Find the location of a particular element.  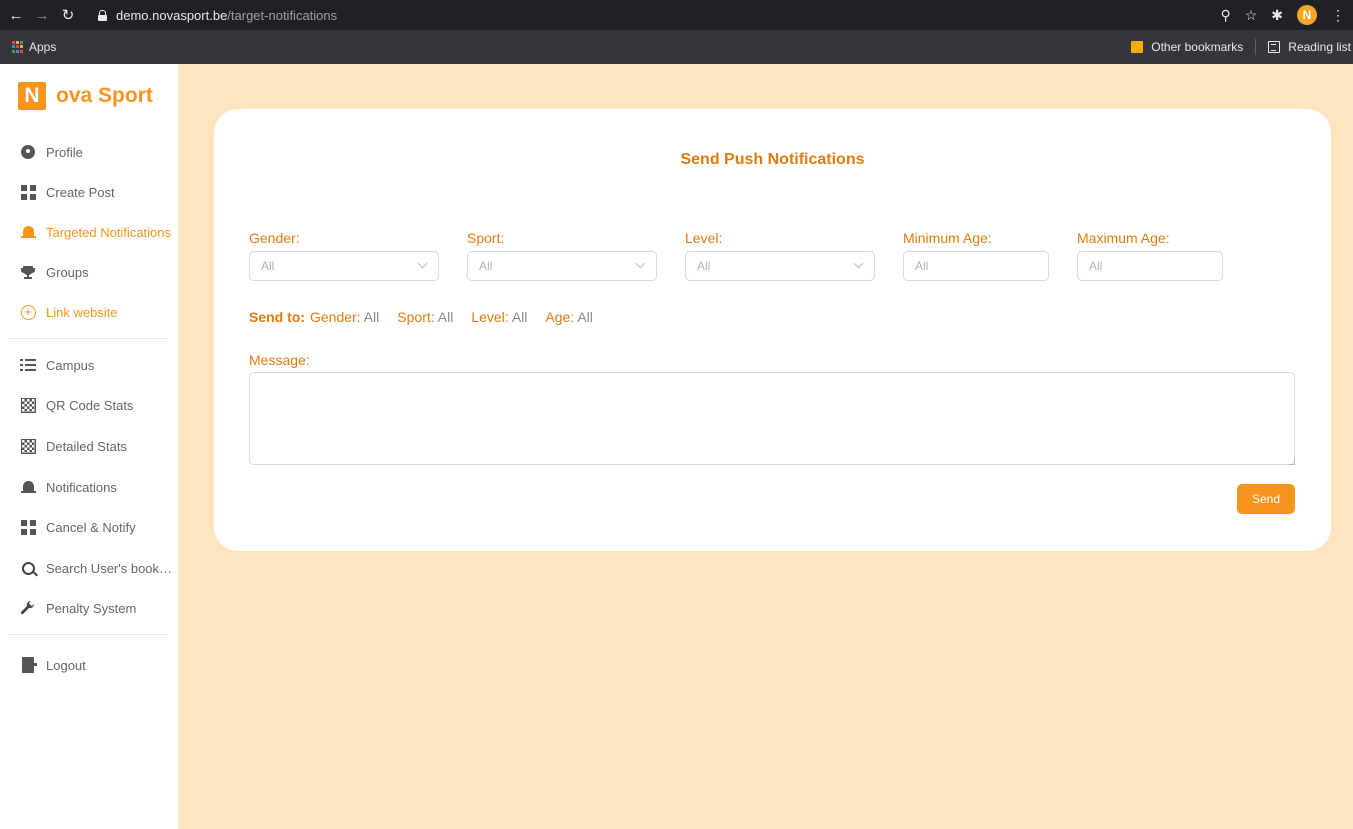

sidebar-item-profile: Profile is located at coordinates (89, 152).